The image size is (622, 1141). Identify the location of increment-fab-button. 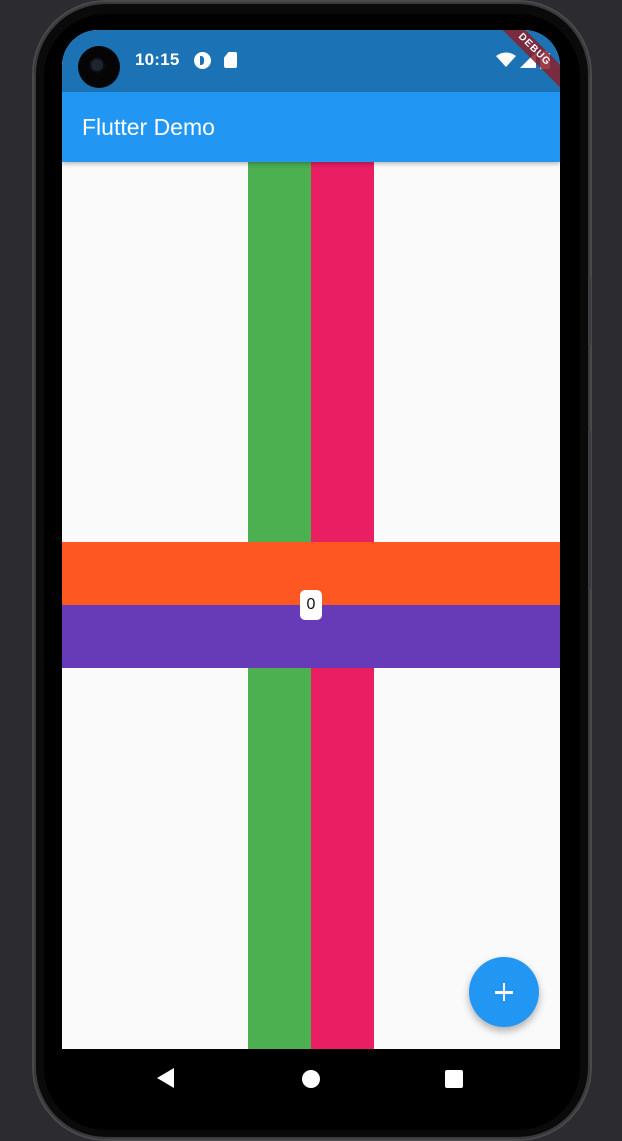
(504, 992).